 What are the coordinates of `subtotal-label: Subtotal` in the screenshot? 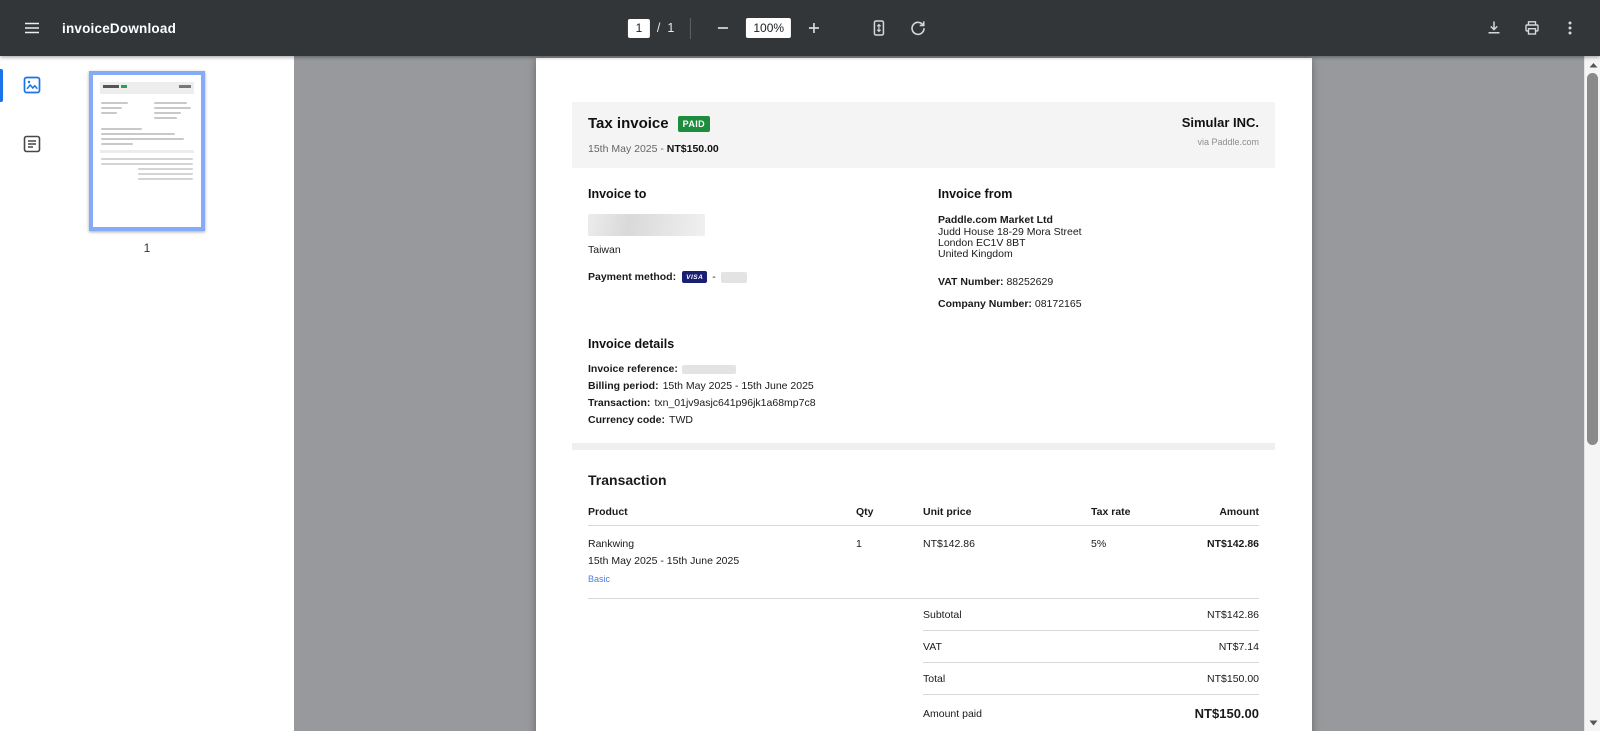 It's located at (942, 615).